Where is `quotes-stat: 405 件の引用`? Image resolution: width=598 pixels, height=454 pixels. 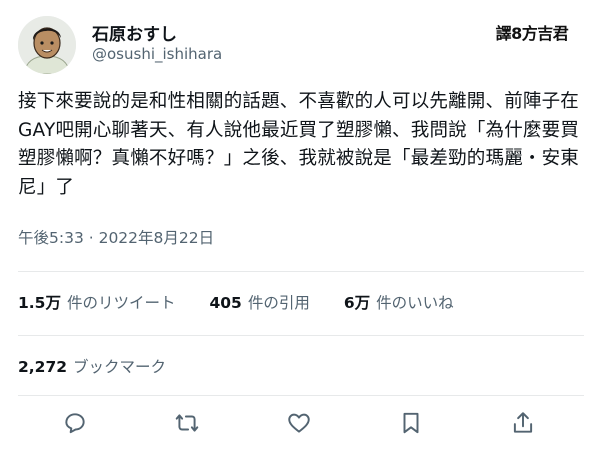 quotes-stat: 405 件の引用 is located at coordinates (259, 302).